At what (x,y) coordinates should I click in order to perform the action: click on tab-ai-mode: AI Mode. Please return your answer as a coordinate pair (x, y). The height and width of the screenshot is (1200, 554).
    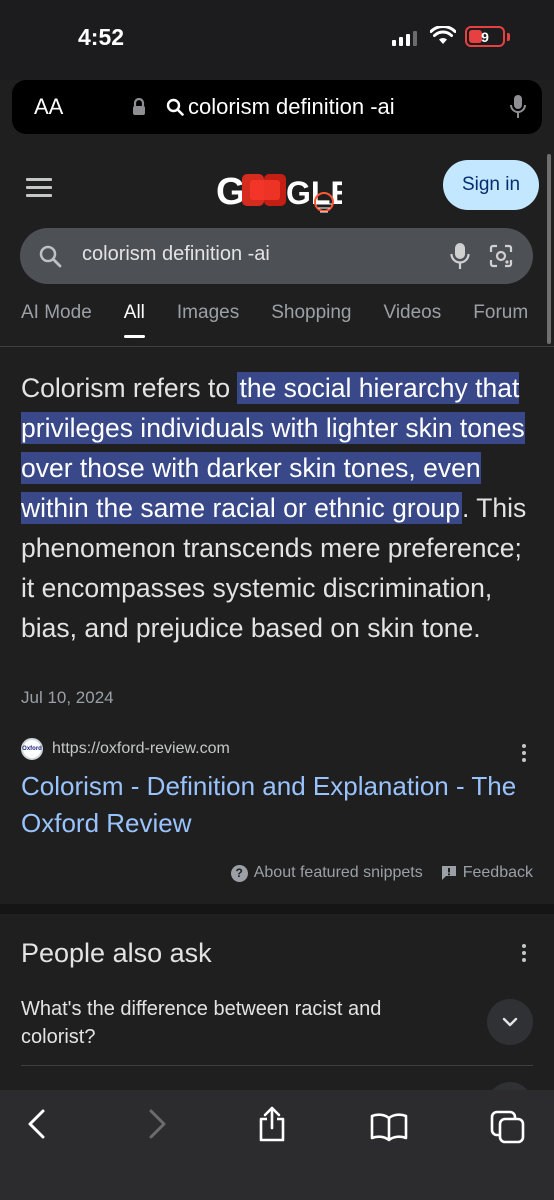
    Looking at the image, I should click on (56, 322).